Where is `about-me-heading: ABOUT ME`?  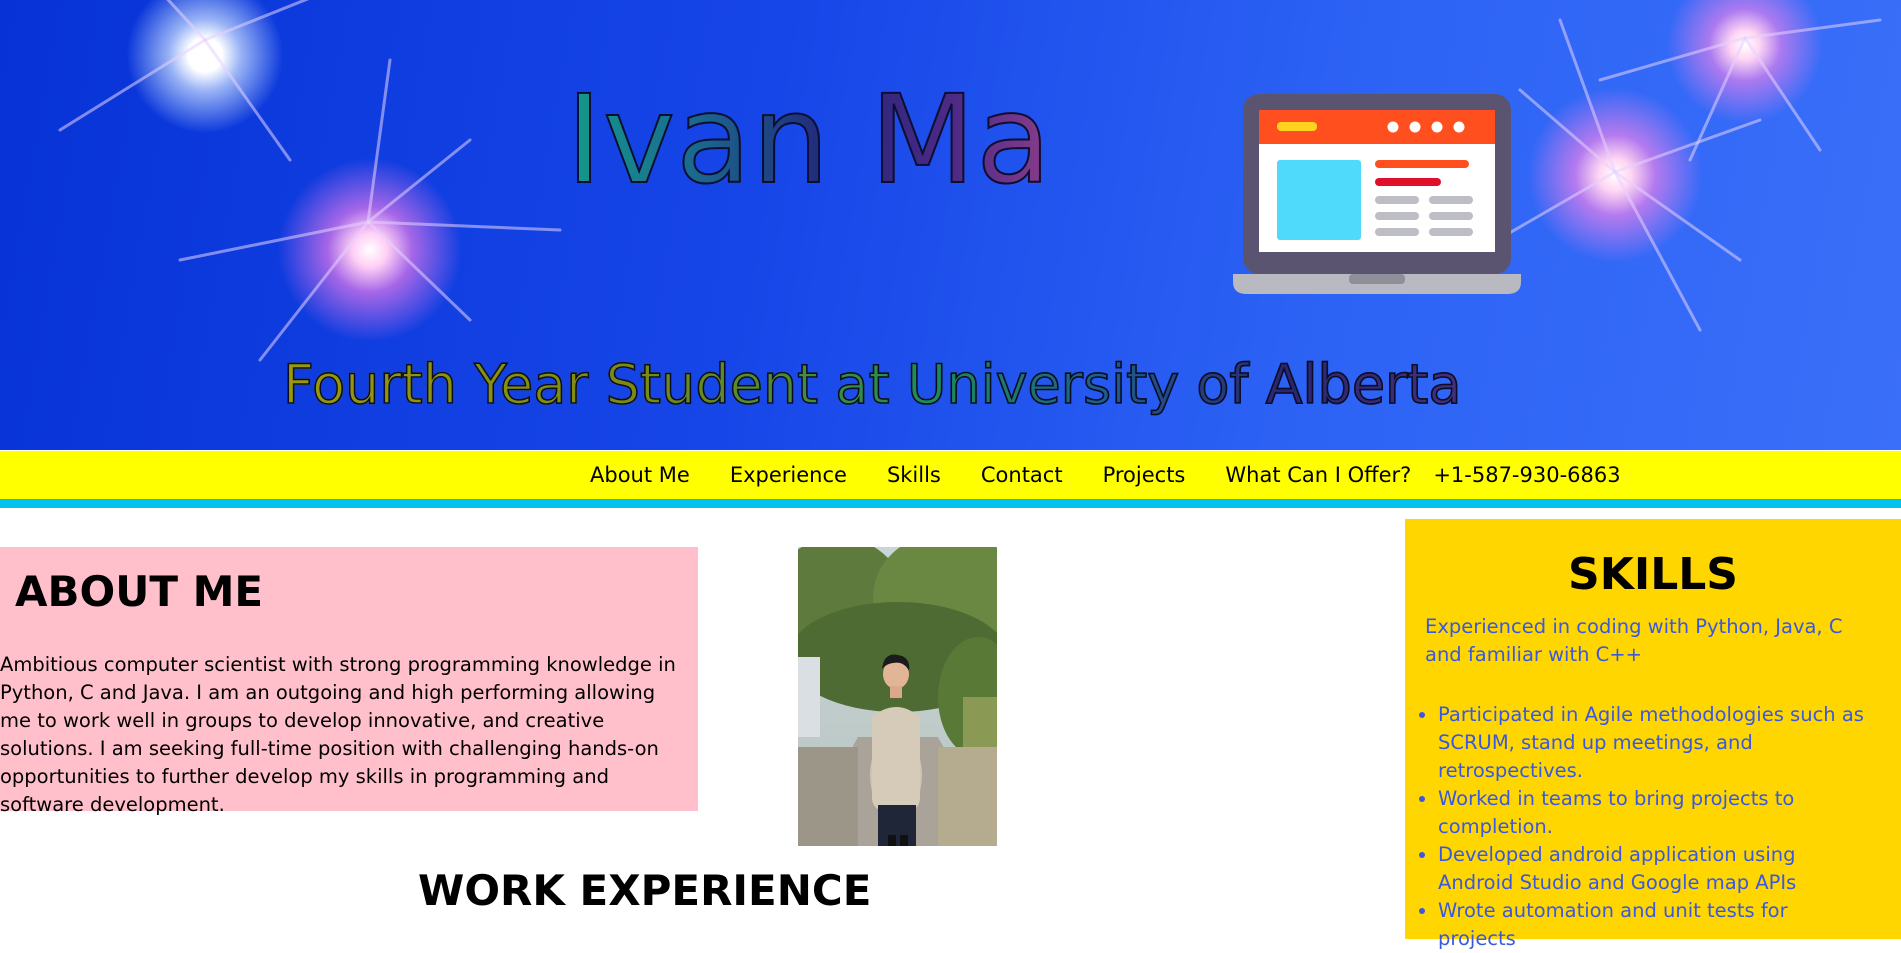
about-me-heading: ABOUT ME is located at coordinates (139, 591).